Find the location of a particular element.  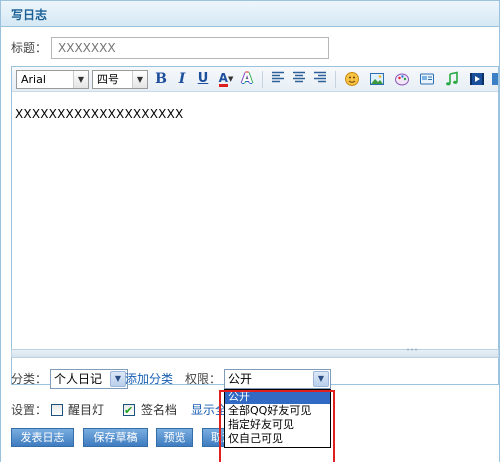

emoticon-button is located at coordinates (352, 79).